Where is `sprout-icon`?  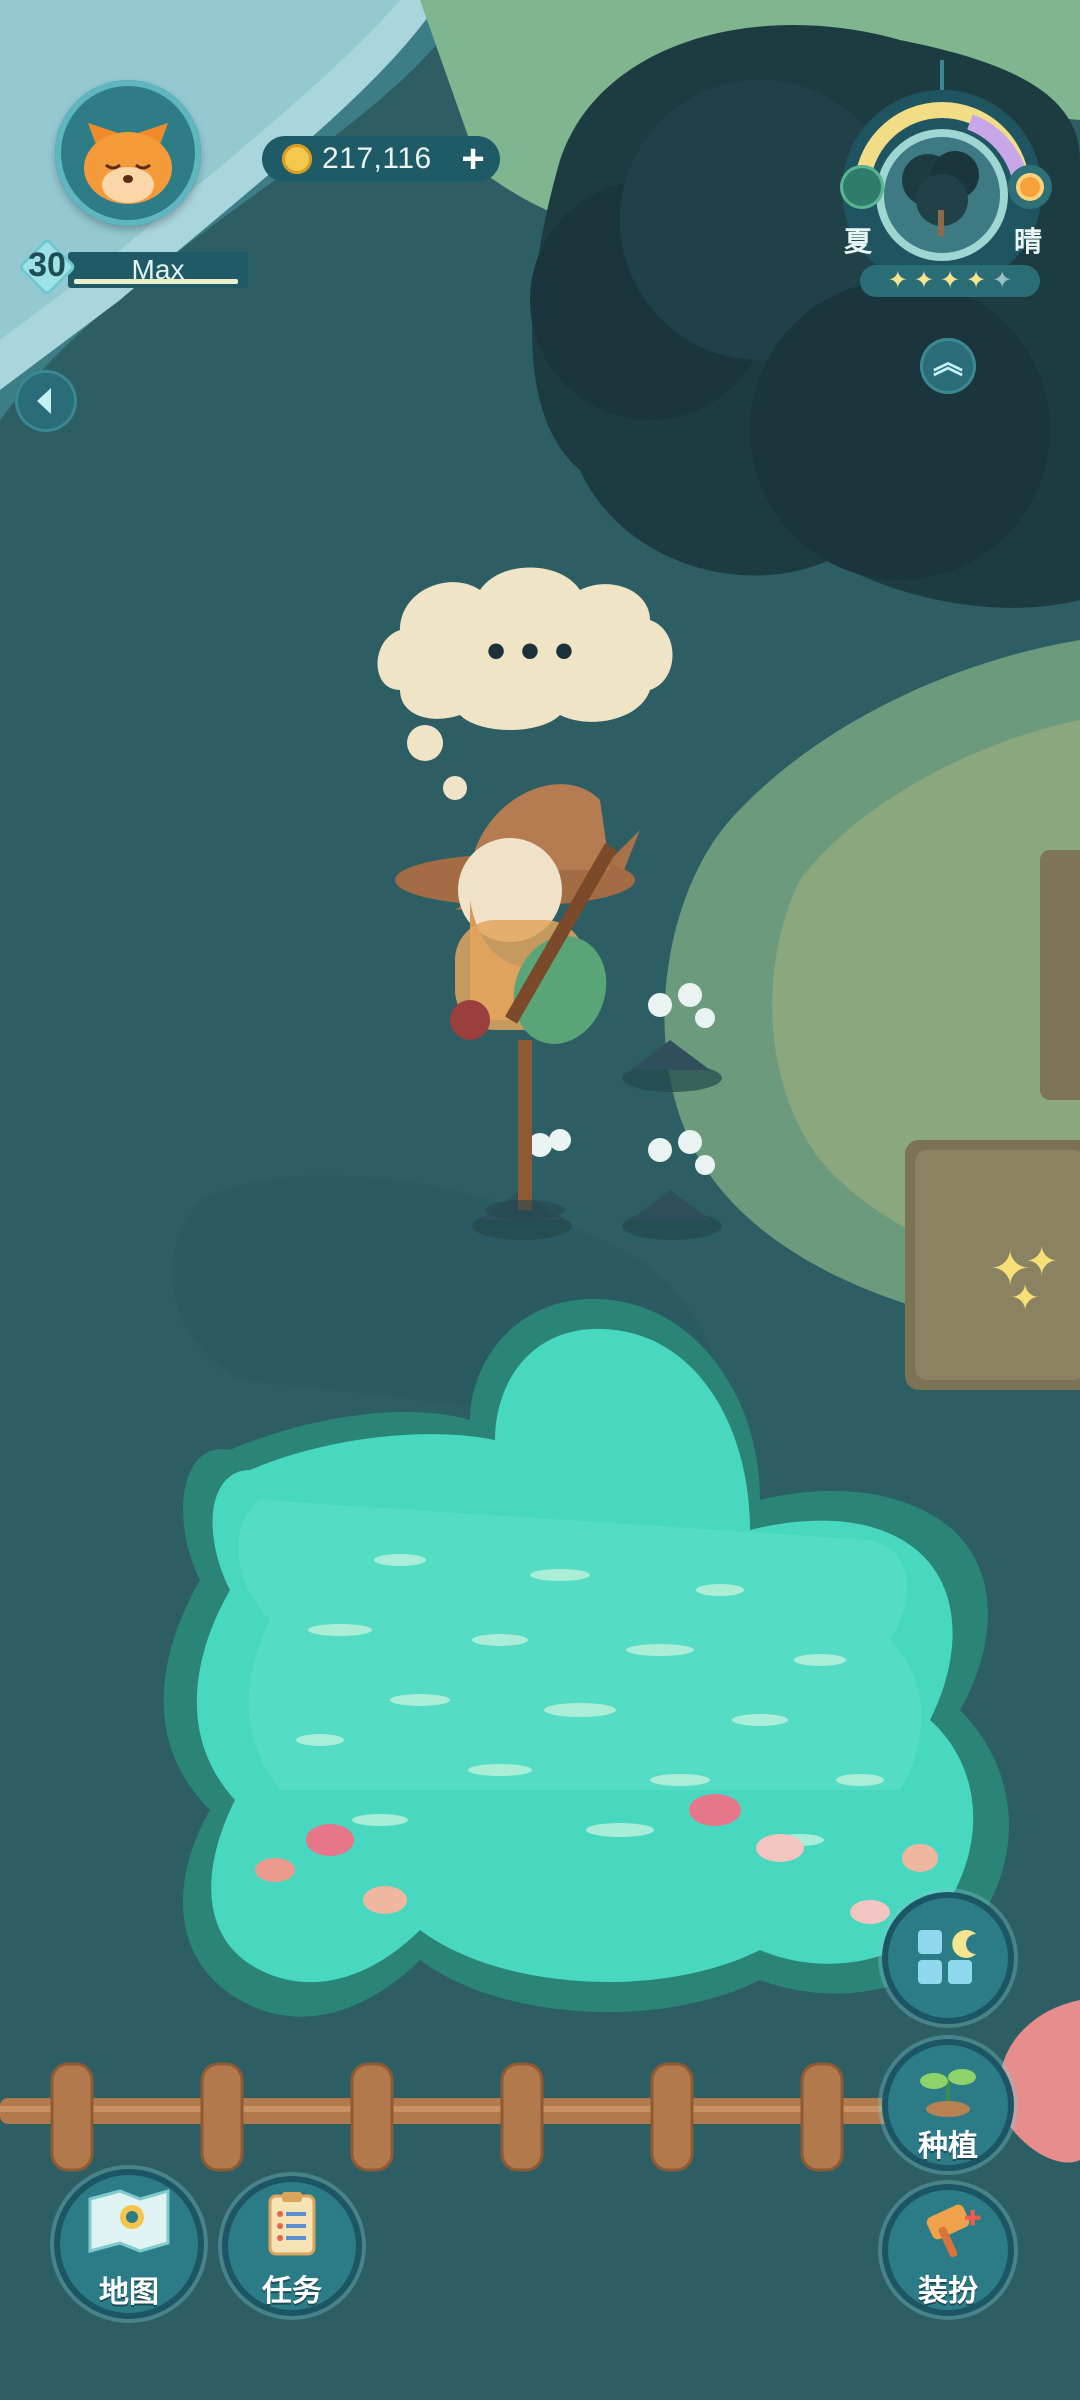
sprout-icon is located at coordinates (948, 2093).